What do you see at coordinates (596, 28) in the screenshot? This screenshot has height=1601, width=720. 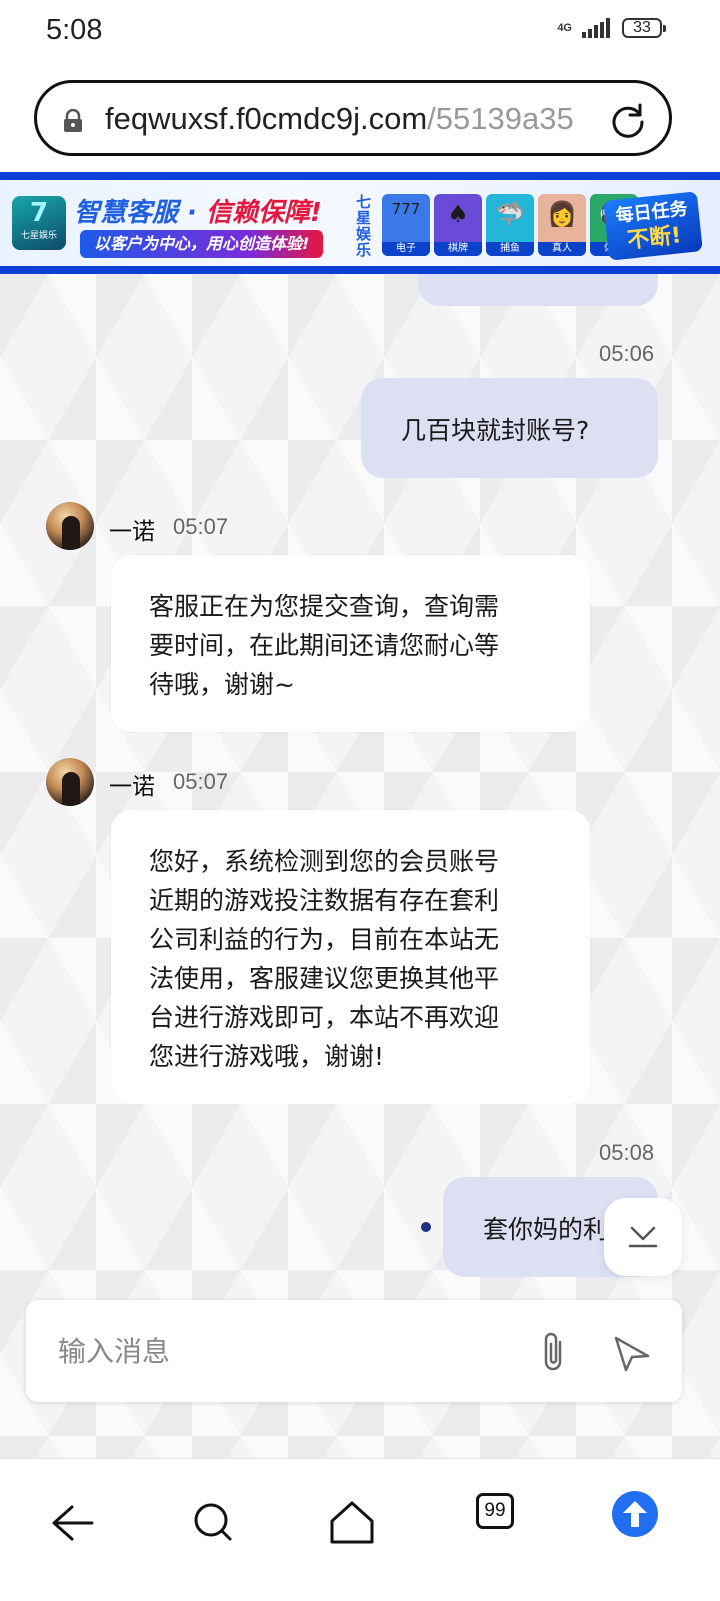 I see `signal-icon` at bounding box center [596, 28].